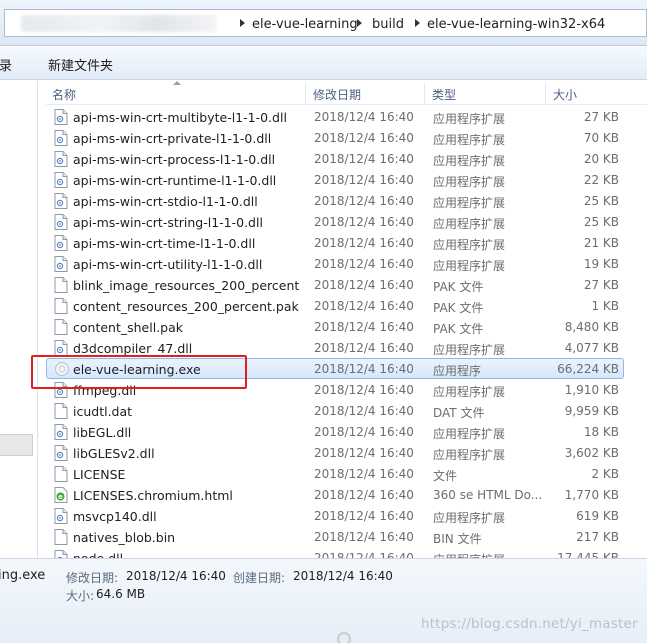  What do you see at coordinates (335, 431) in the screenshot?
I see `file-row: libEGL.dll 2018/12/4 16:40 应用程序扩展 18 KB` at bounding box center [335, 431].